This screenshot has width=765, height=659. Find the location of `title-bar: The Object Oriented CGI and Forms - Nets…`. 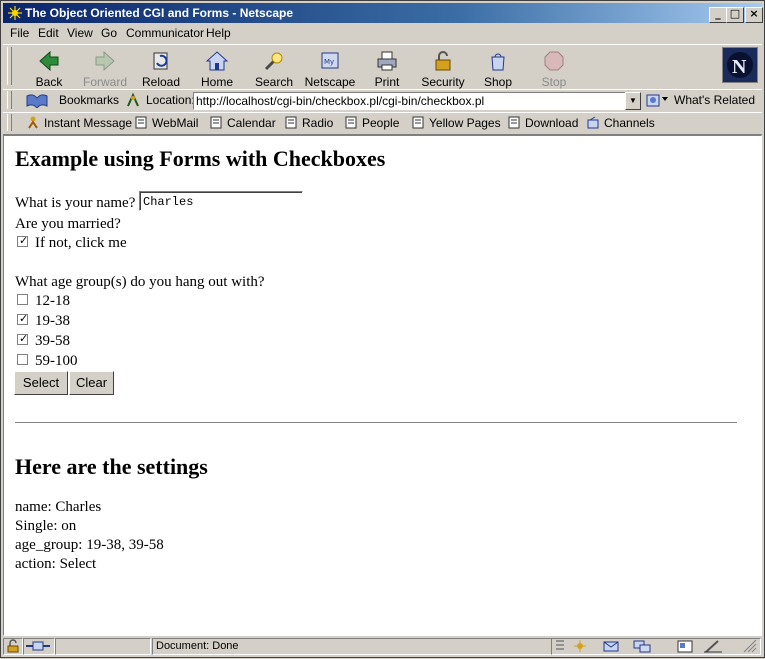

title-bar: The Object Oriented CGI and Forms - Nets… is located at coordinates (383, 13).